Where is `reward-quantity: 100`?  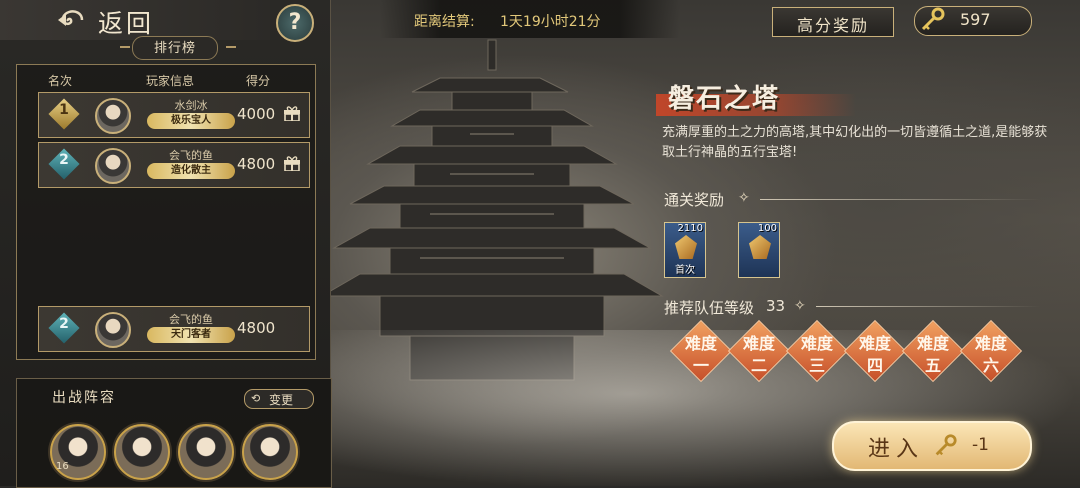 reward-quantity: 100 is located at coordinates (767, 228).